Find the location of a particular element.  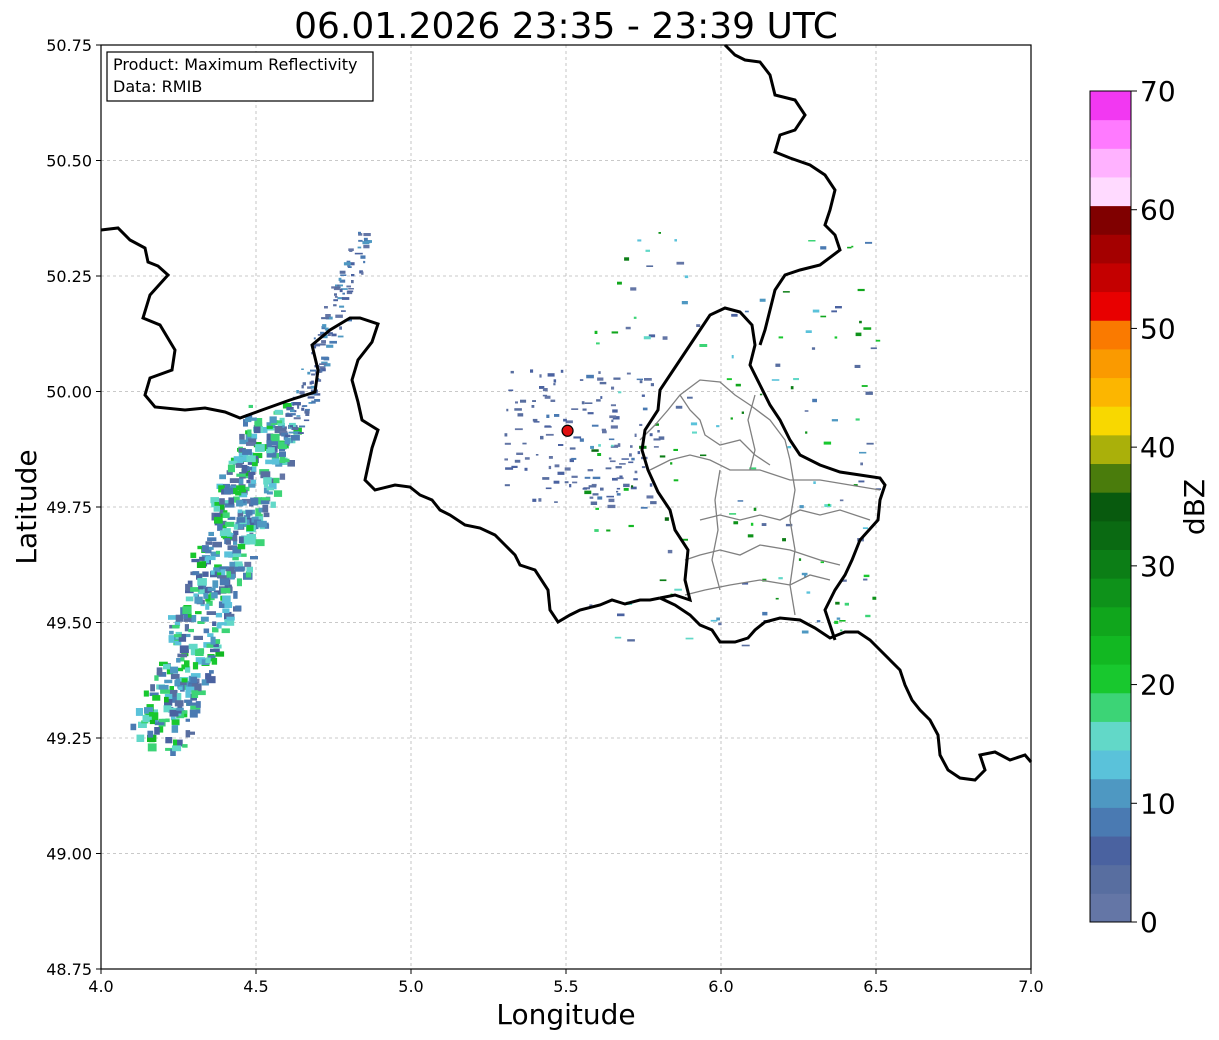

colorbar-tick-label: 30 is located at coordinates (1158, 566).